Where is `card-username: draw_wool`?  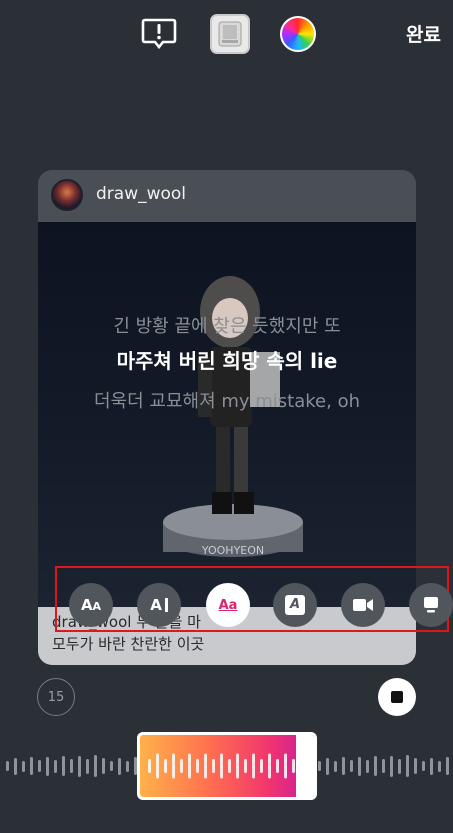
card-username: draw_wool is located at coordinates (141, 194).